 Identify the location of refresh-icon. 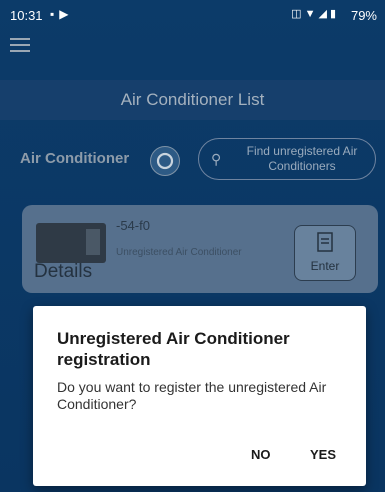
(165, 161).